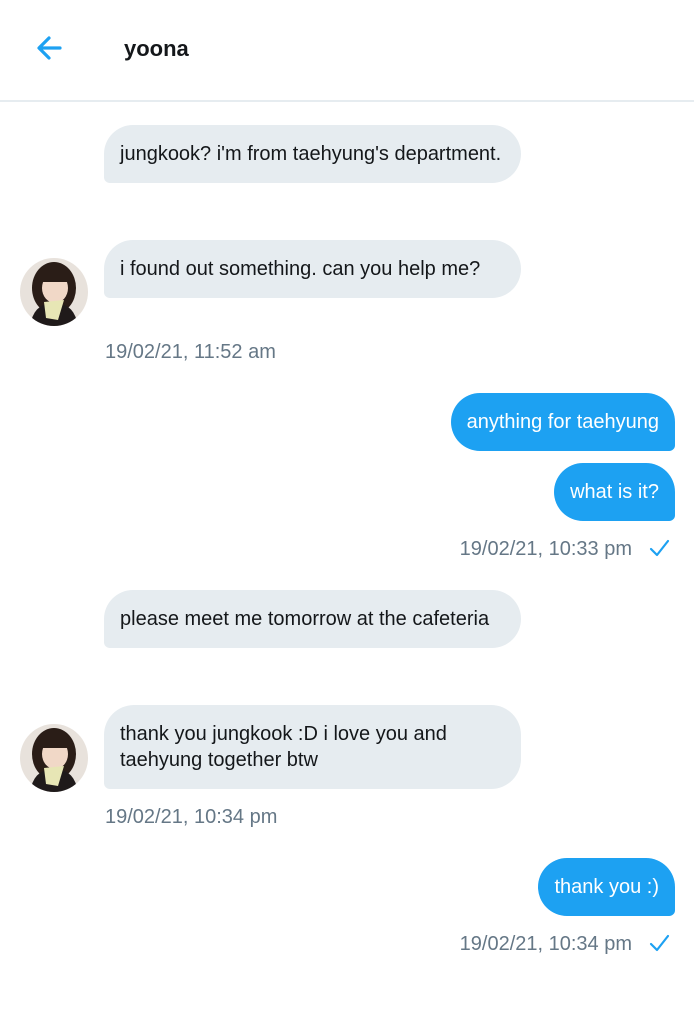  Describe the element at coordinates (545, 549) in the screenshot. I see `message-timestamp: 19/02/21, 10:33 pm` at that location.